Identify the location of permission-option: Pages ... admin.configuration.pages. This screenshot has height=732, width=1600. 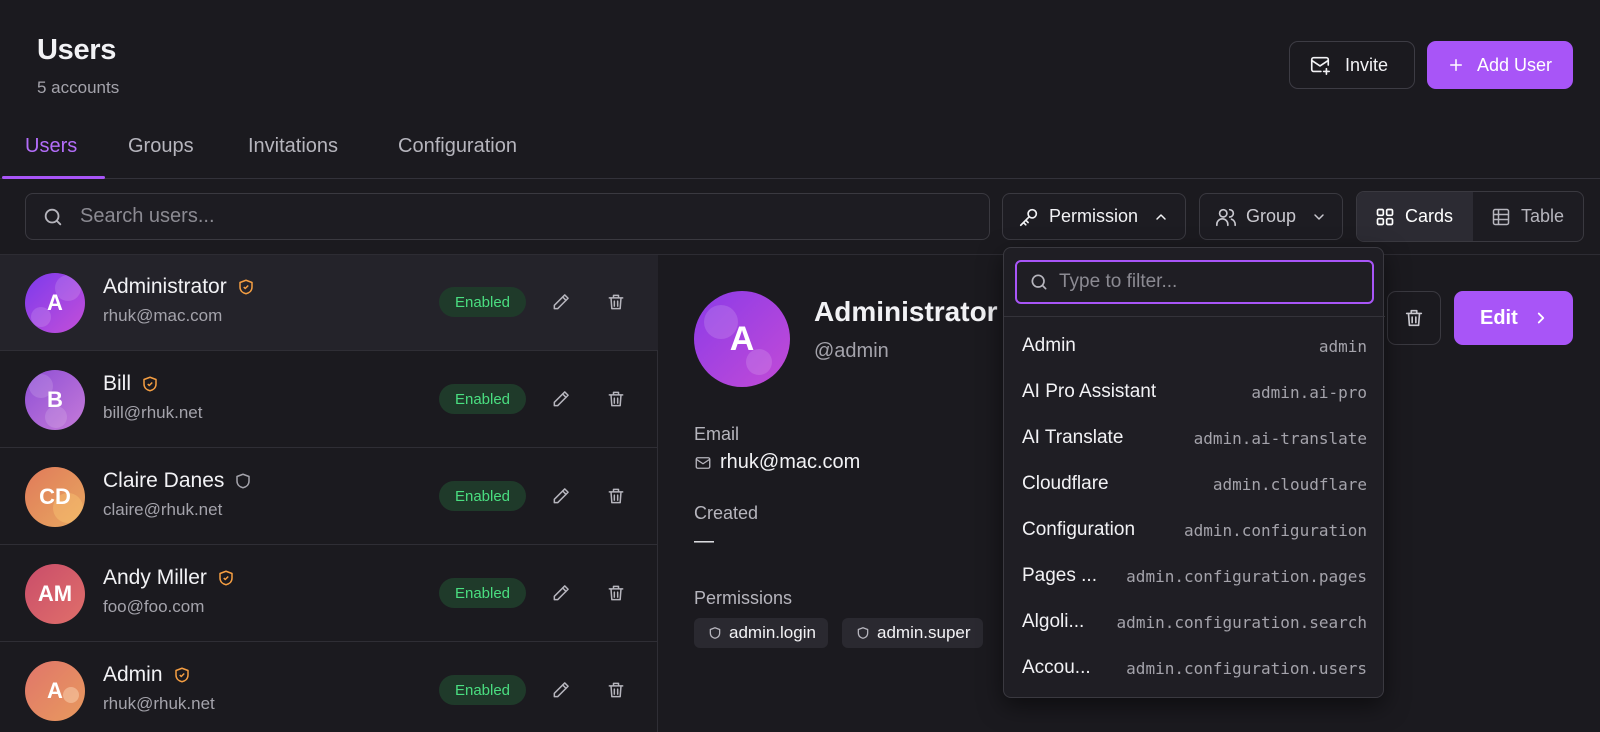
(1194, 576).